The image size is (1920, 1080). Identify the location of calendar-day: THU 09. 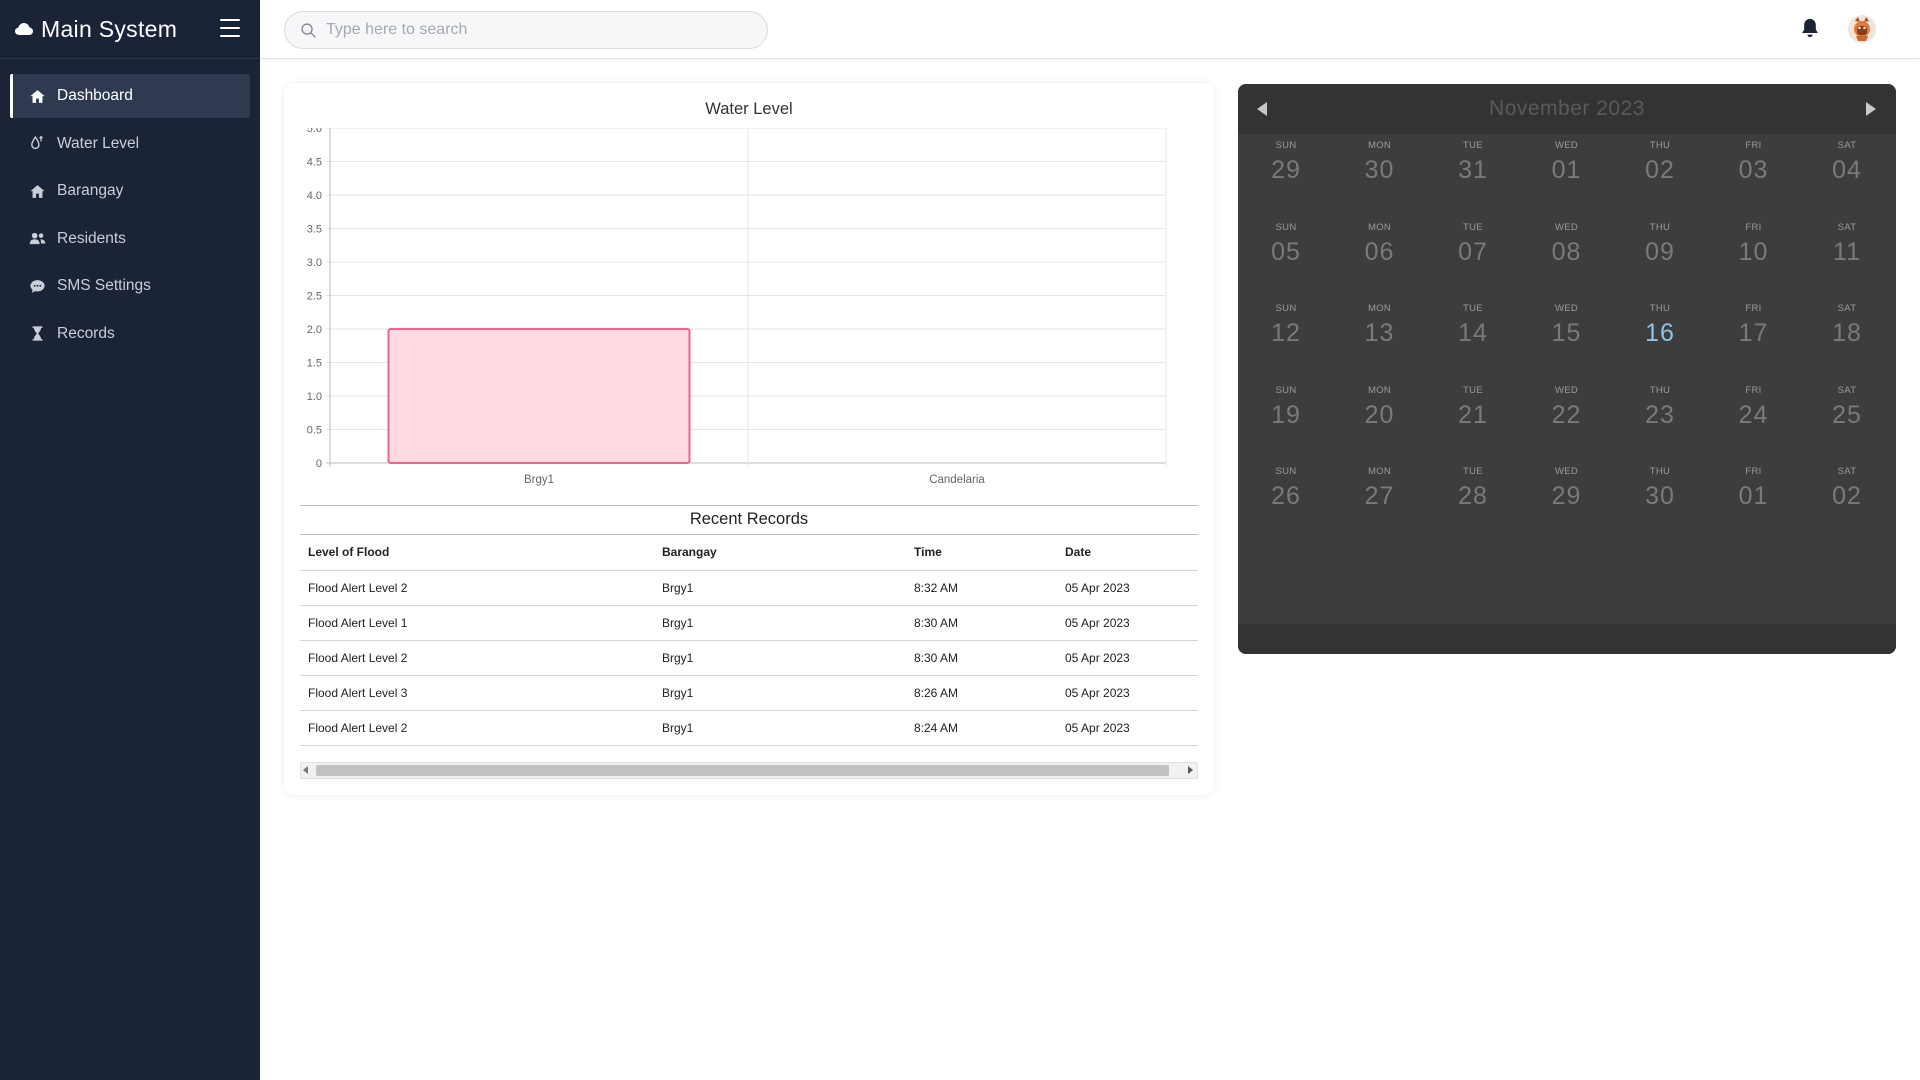
(1660, 251).